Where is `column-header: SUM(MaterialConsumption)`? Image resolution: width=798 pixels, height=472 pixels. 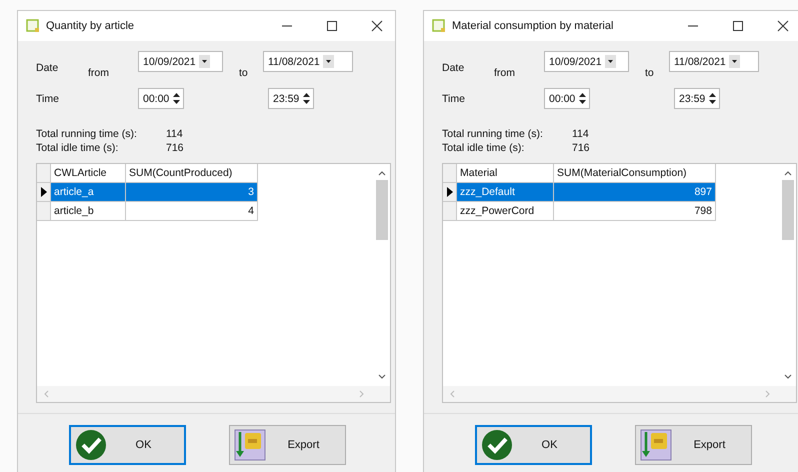 column-header: SUM(MaterialConsumption) is located at coordinates (635, 173).